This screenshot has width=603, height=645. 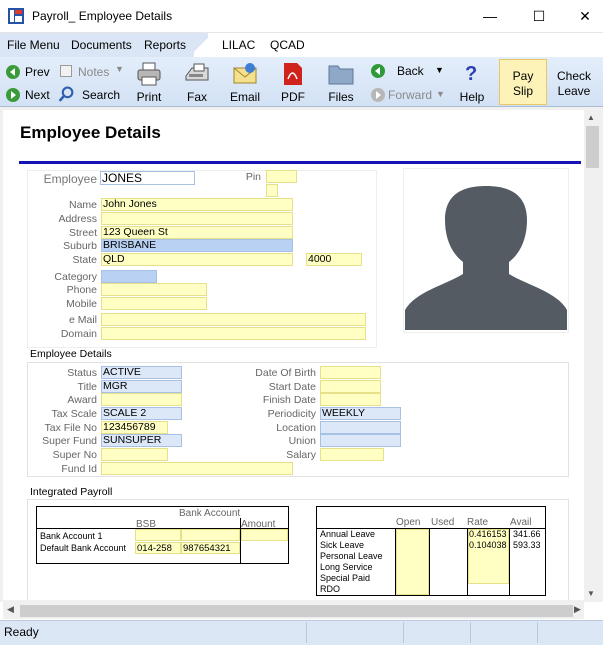 I want to click on forward-button: Forward, so click(x=410, y=95).